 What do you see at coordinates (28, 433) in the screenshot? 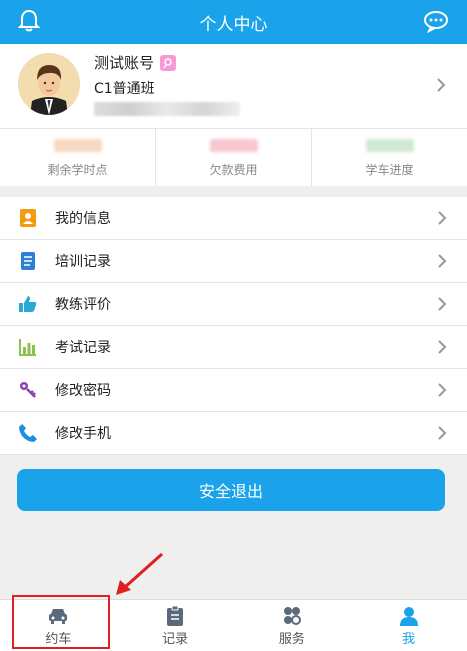
I see `phone-icon` at bounding box center [28, 433].